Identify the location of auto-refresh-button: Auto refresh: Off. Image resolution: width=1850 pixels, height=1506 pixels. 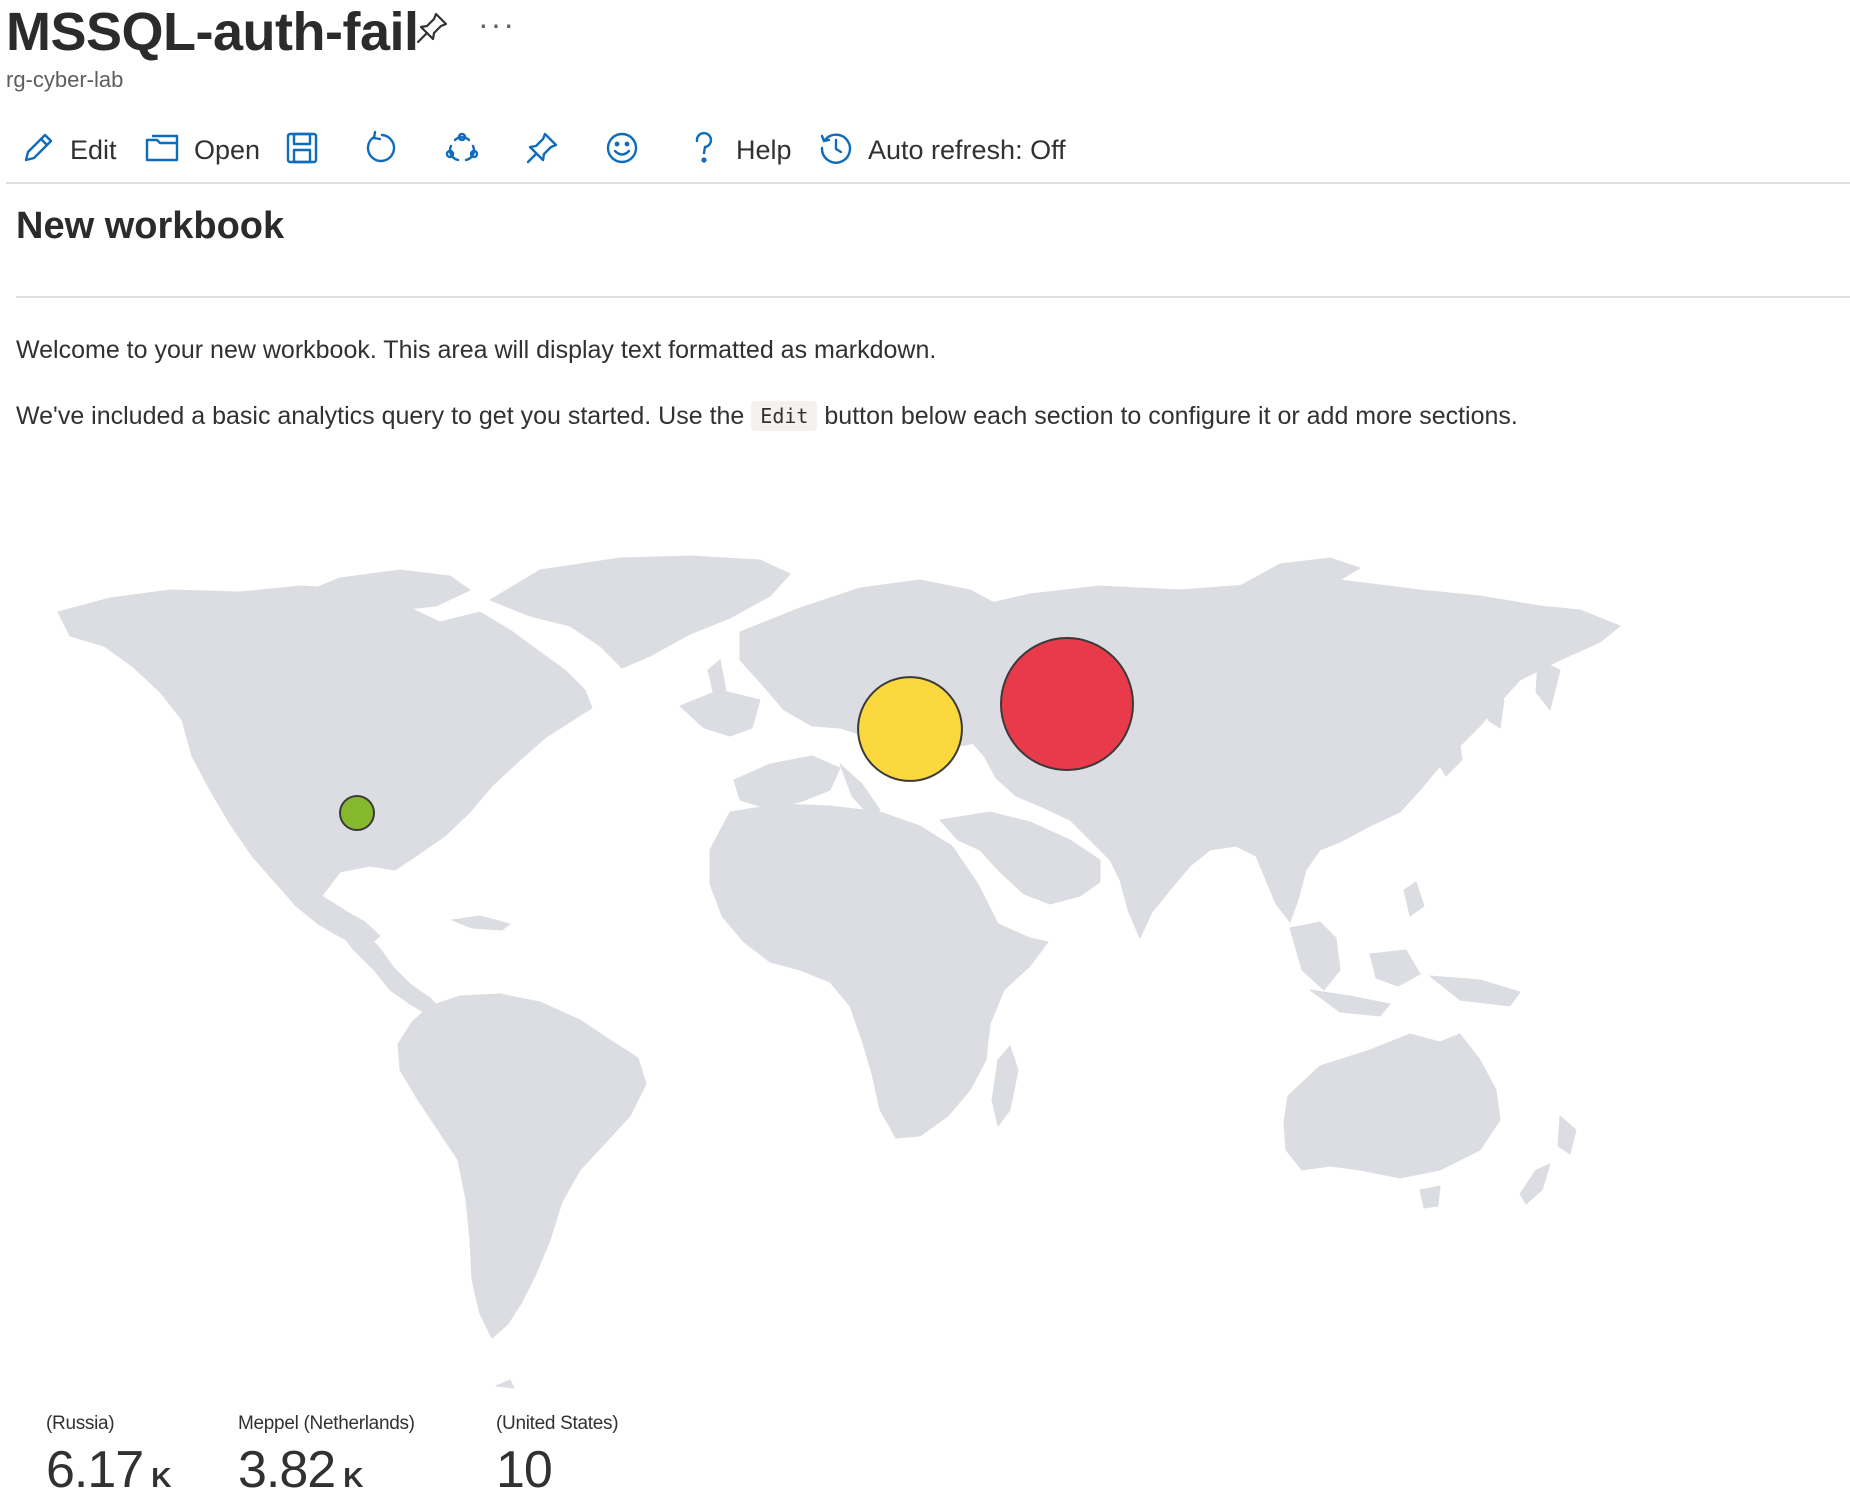
(942, 150).